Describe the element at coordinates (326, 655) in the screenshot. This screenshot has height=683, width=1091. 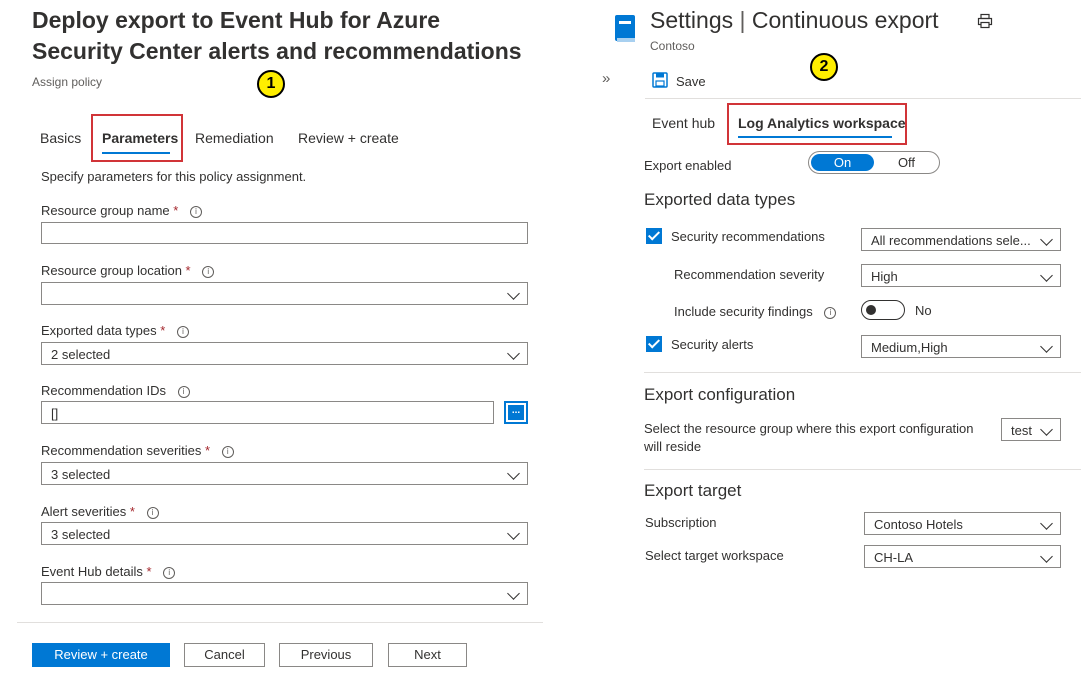
I see `previous-button: Previous` at that location.